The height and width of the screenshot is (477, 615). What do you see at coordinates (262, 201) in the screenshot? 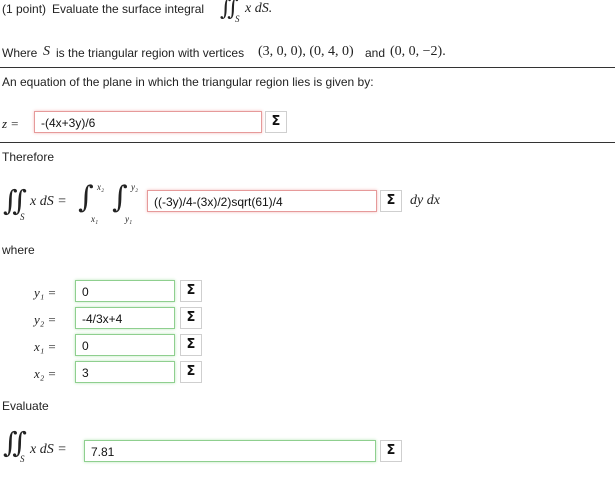
I see `integrand-input: ((-3y)/4-(3x)/2)sqrt(61)/4` at bounding box center [262, 201].